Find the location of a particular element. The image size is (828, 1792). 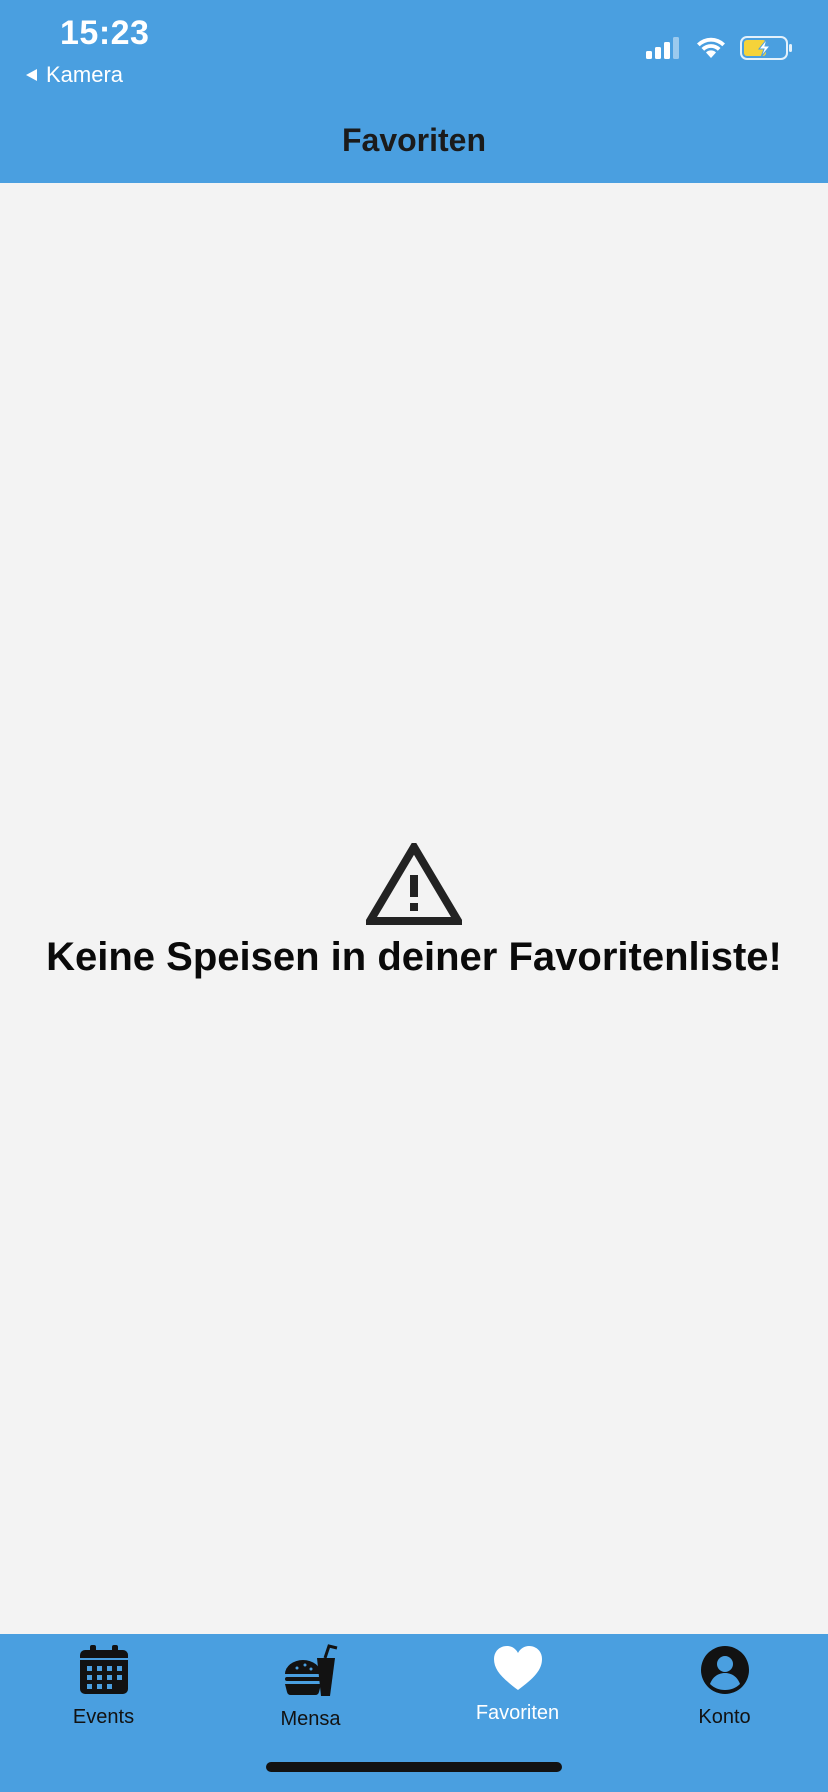

tab-konto: Konto is located at coordinates (724, 1694).